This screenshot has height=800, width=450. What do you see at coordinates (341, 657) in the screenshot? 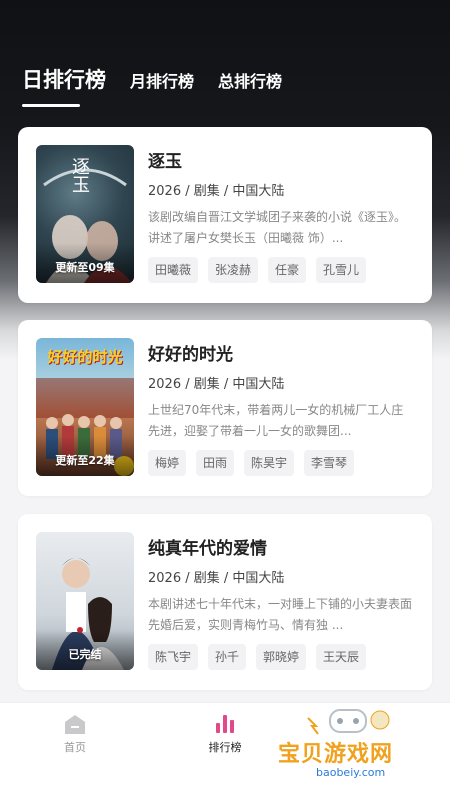
I see `cast-tag: 王天辰` at bounding box center [341, 657].